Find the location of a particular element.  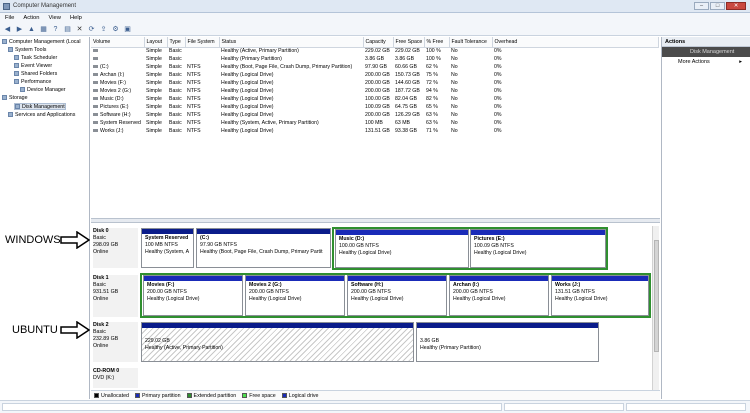

help-icon: ? is located at coordinates (55, 29).